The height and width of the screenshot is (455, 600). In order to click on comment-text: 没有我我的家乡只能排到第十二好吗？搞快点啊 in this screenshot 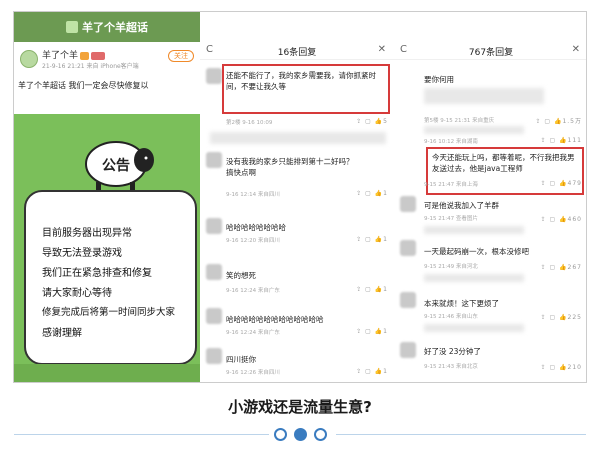, I will do `click(290, 167)`.